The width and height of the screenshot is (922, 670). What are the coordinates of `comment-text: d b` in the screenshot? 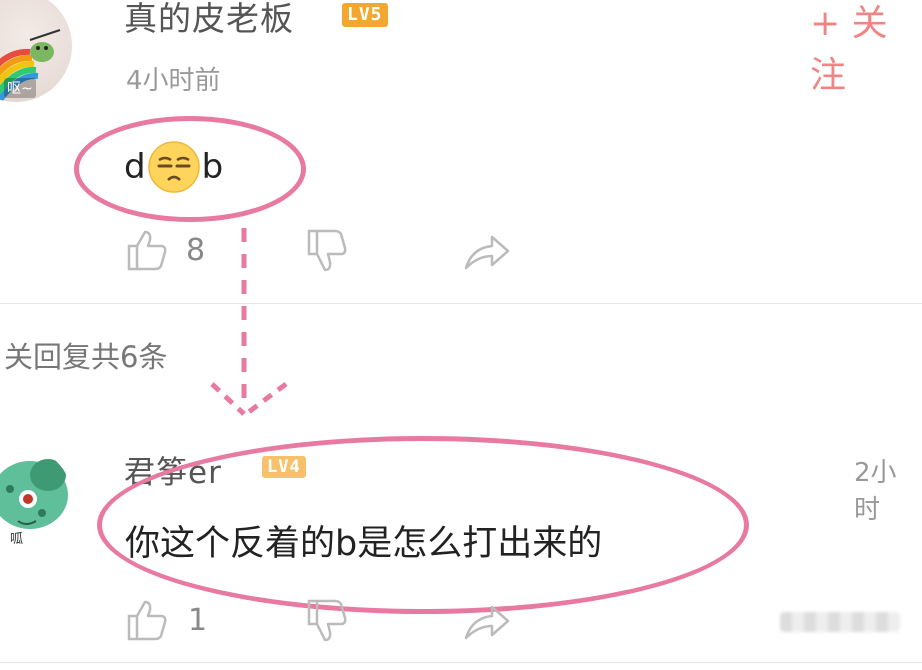 It's located at (173, 167).